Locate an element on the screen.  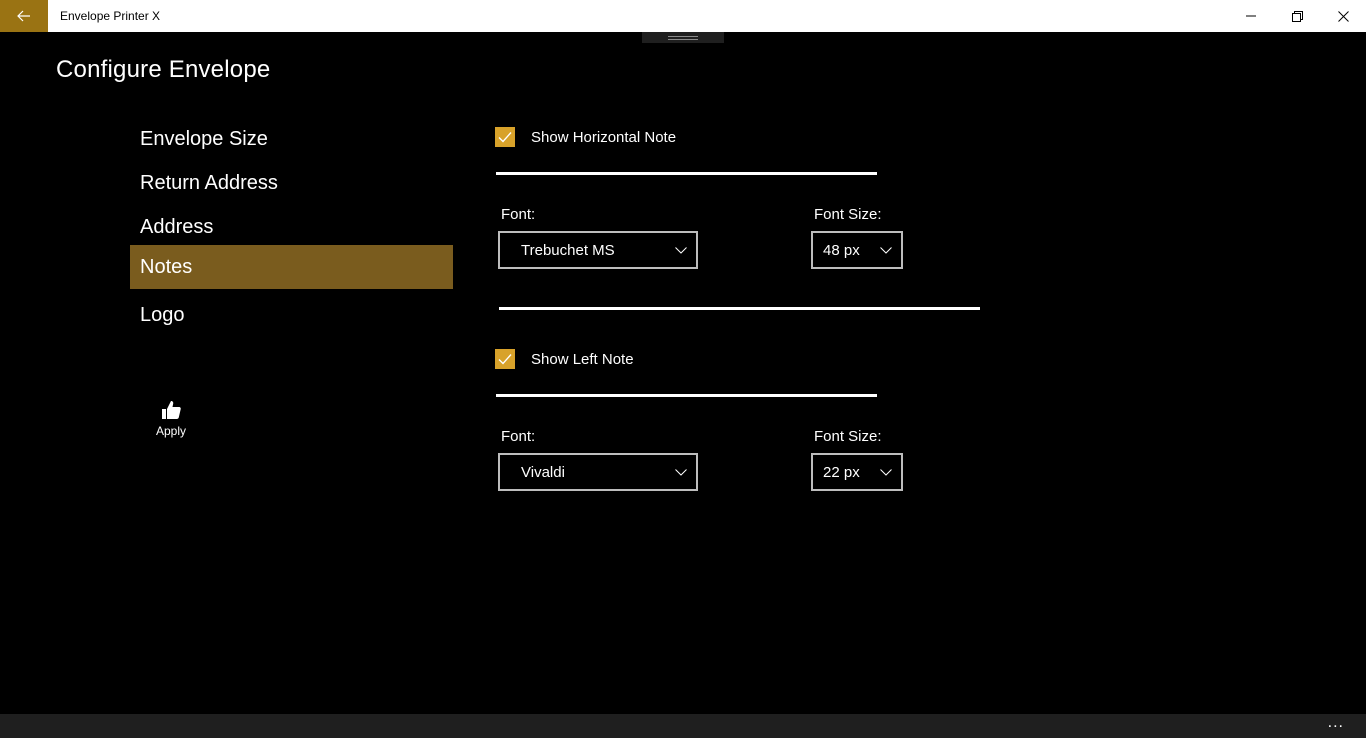
title-bar: Envelope Printer X is located at coordinates (683, 16).